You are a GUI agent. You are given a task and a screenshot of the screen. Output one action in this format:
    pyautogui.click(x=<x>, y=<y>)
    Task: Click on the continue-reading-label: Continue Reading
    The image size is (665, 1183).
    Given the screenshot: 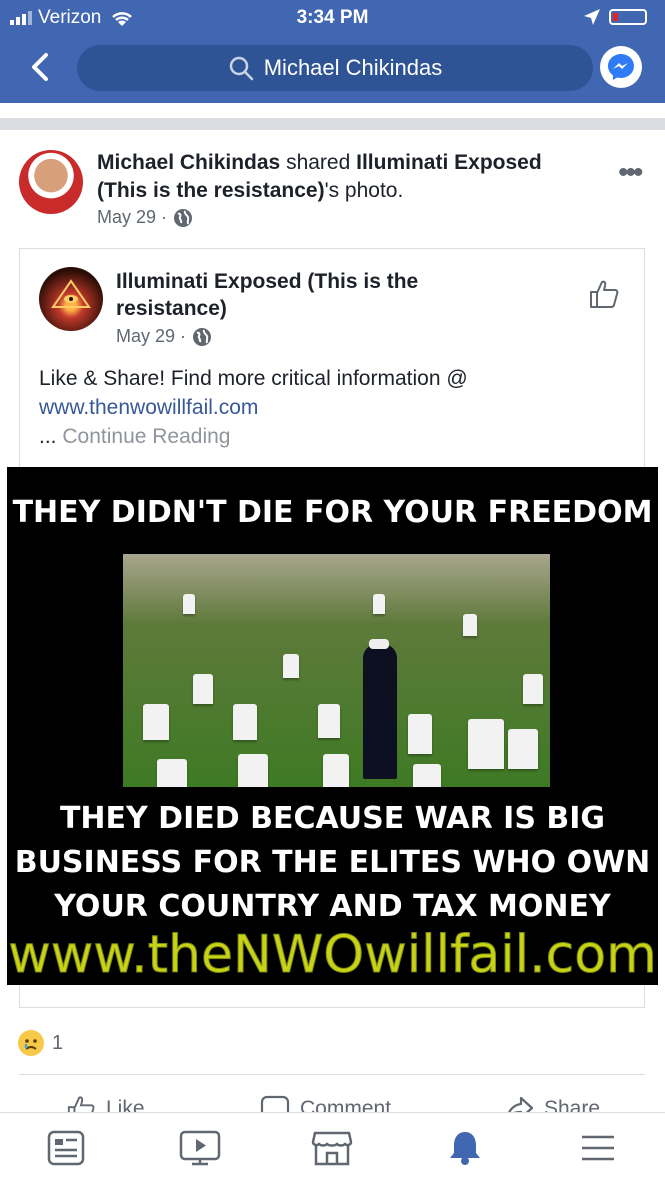 What is the action you would take?
    pyautogui.click(x=146, y=436)
    